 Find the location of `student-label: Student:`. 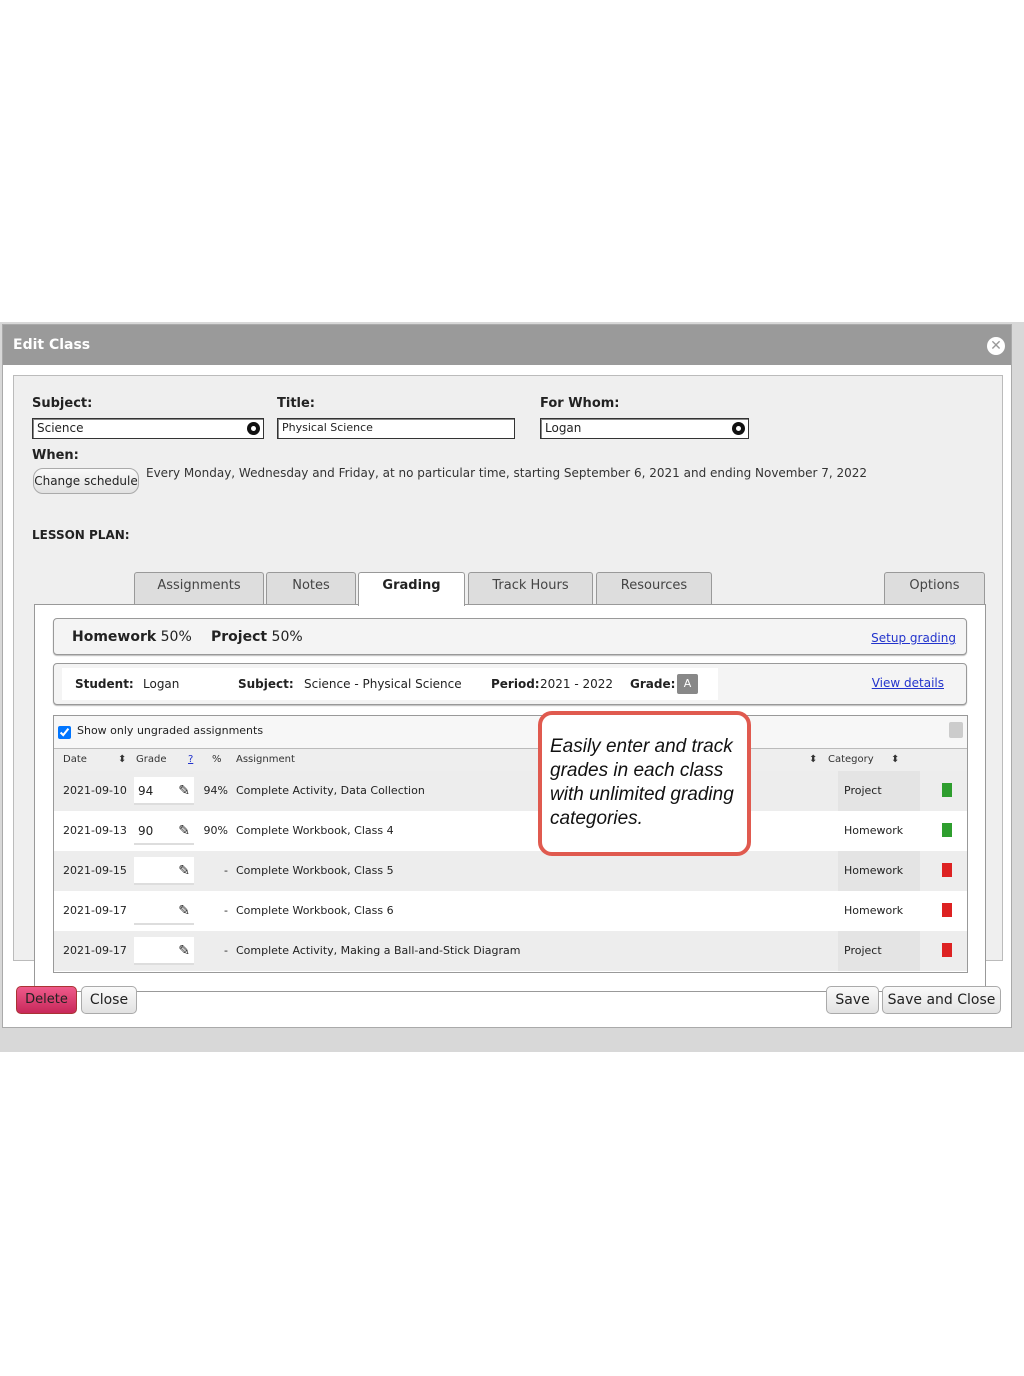

student-label: Student: is located at coordinates (104, 684).